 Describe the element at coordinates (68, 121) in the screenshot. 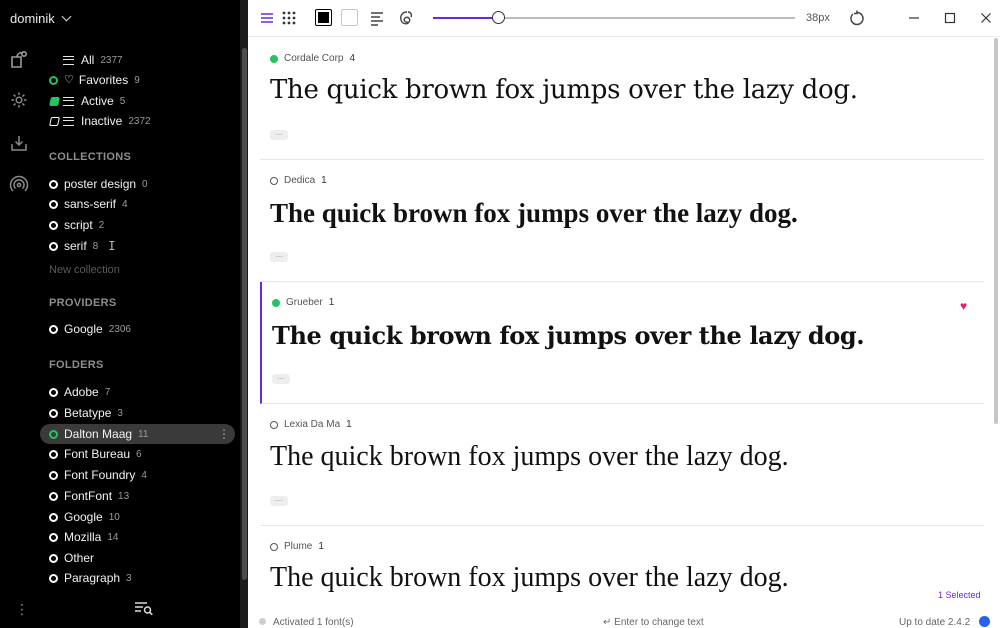

I see `list-icon` at that location.